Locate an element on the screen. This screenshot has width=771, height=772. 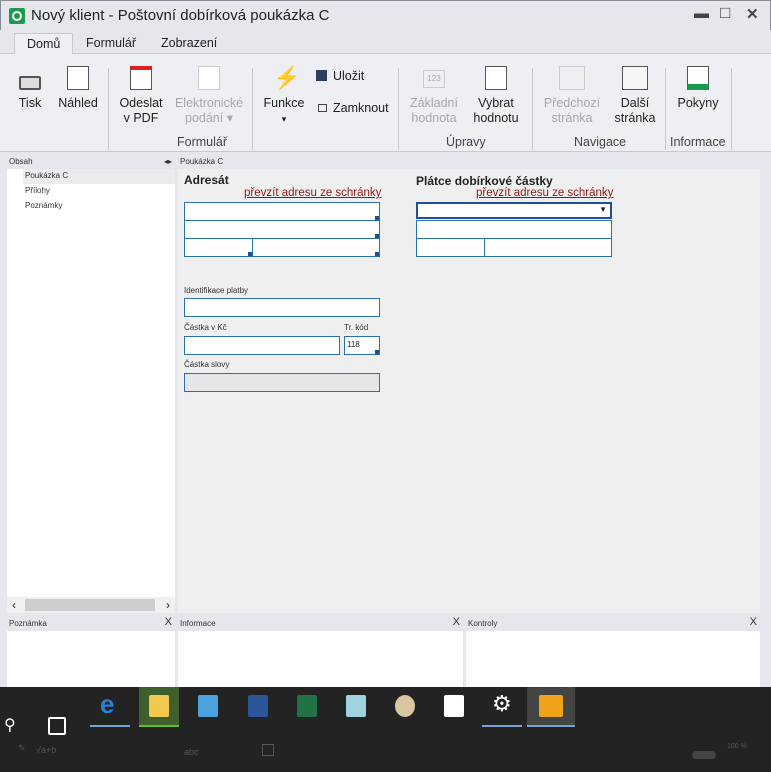
file-explorer-icon is located at coordinates (159, 707).